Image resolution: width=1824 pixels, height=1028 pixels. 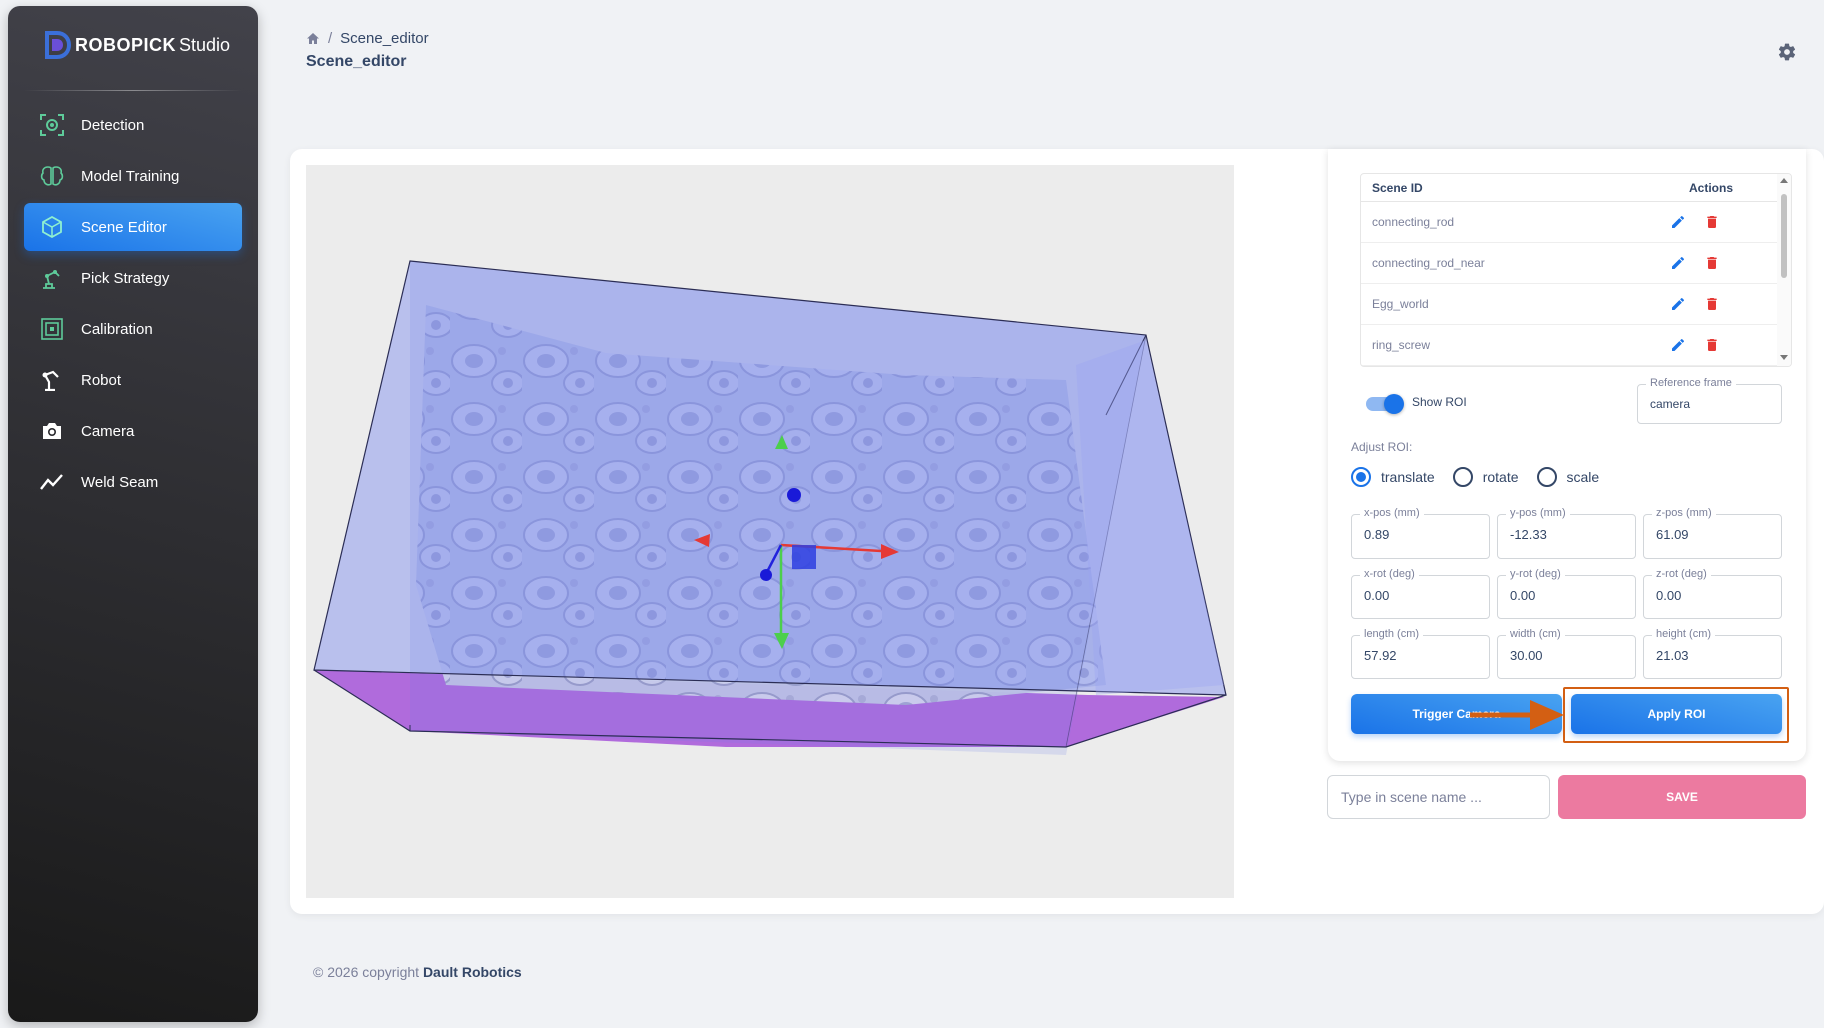 What do you see at coordinates (1710, 187) in the screenshot?
I see `column-actions: Actions` at bounding box center [1710, 187].